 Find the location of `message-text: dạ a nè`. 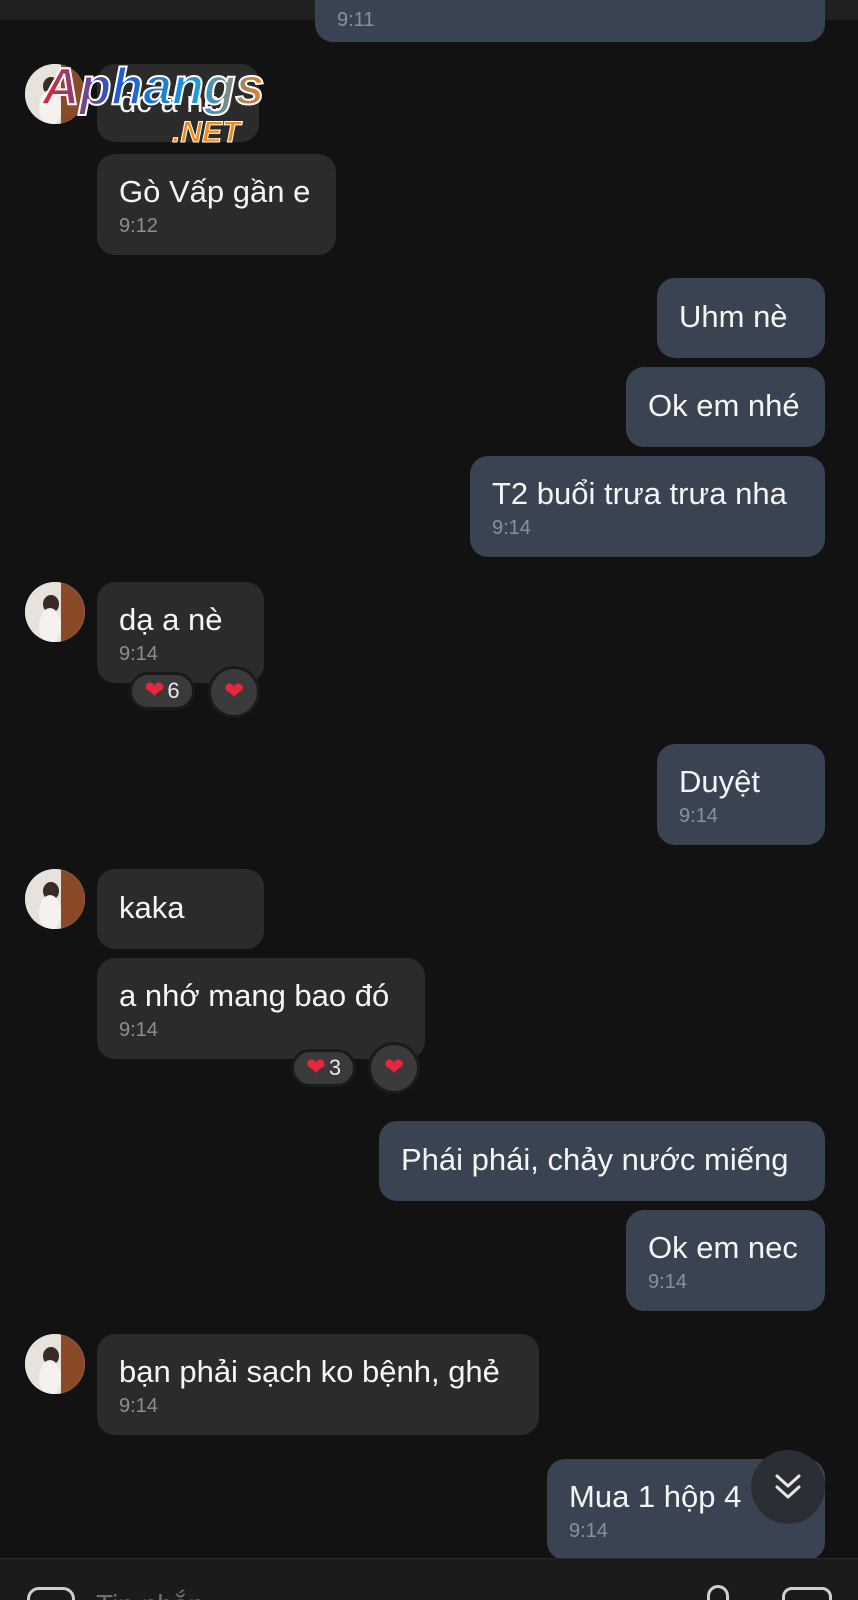

message-text: dạ a nè is located at coordinates (171, 619).